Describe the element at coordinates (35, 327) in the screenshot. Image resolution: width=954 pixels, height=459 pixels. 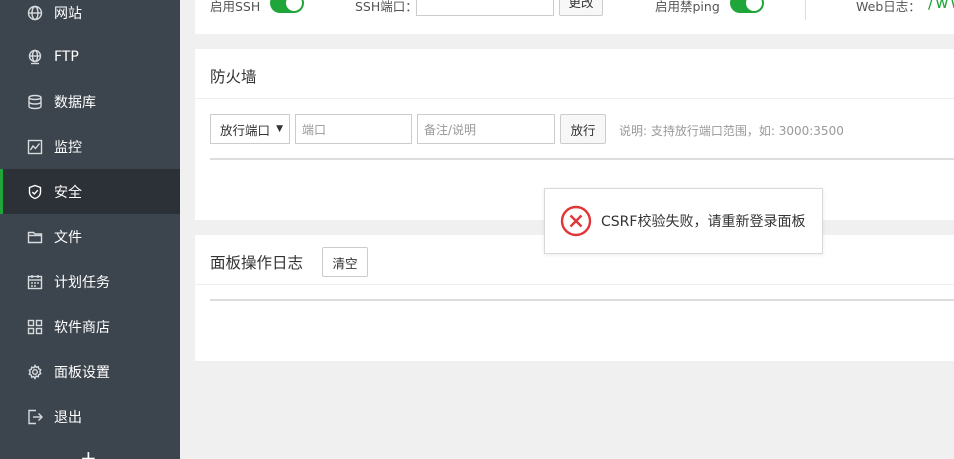
I see `grid-icon` at that location.